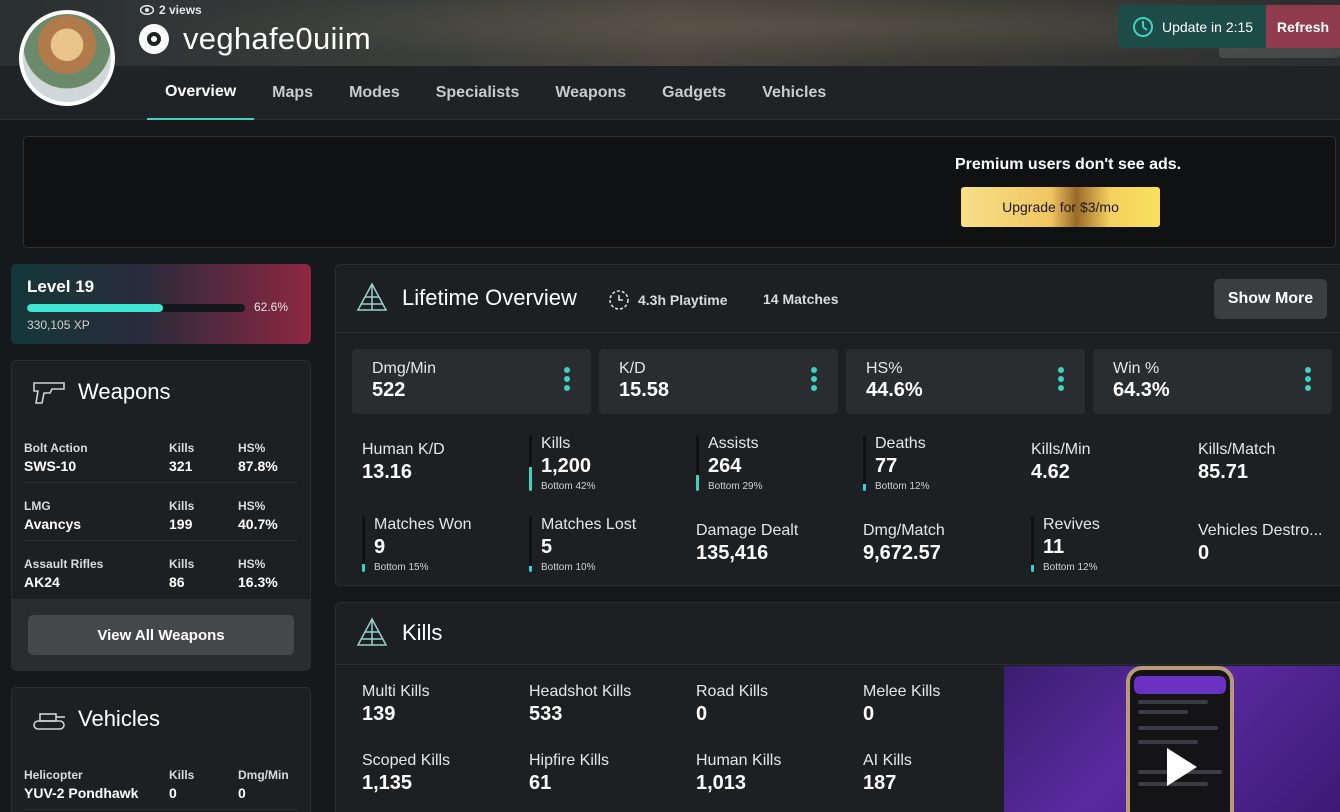 This screenshot has width=1340, height=812. What do you see at coordinates (442, 713) in the screenshot?
I see `stat: Multi Kills 139` at bounding box center [442, 713].